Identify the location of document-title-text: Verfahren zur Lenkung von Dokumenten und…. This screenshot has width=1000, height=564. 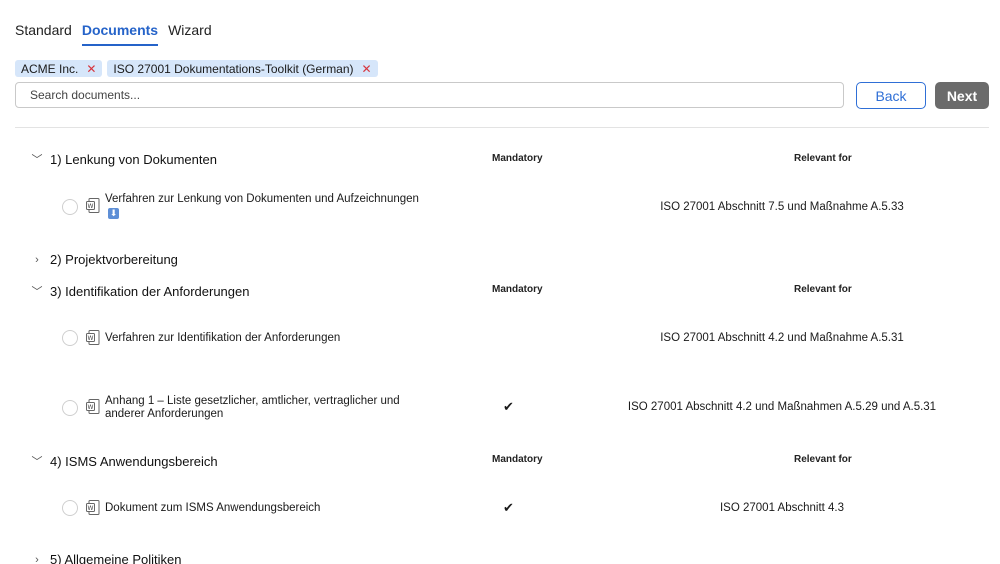
(262, 199).